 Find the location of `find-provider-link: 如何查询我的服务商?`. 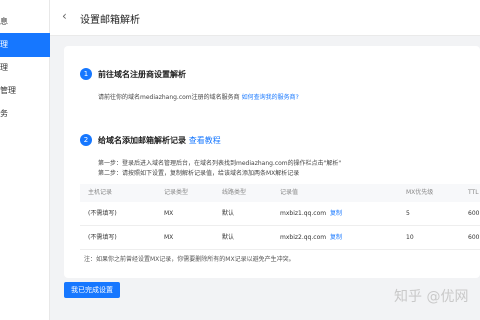

find-provider-link: 如何查询我的服务商? is located at coordinates (270, 97).